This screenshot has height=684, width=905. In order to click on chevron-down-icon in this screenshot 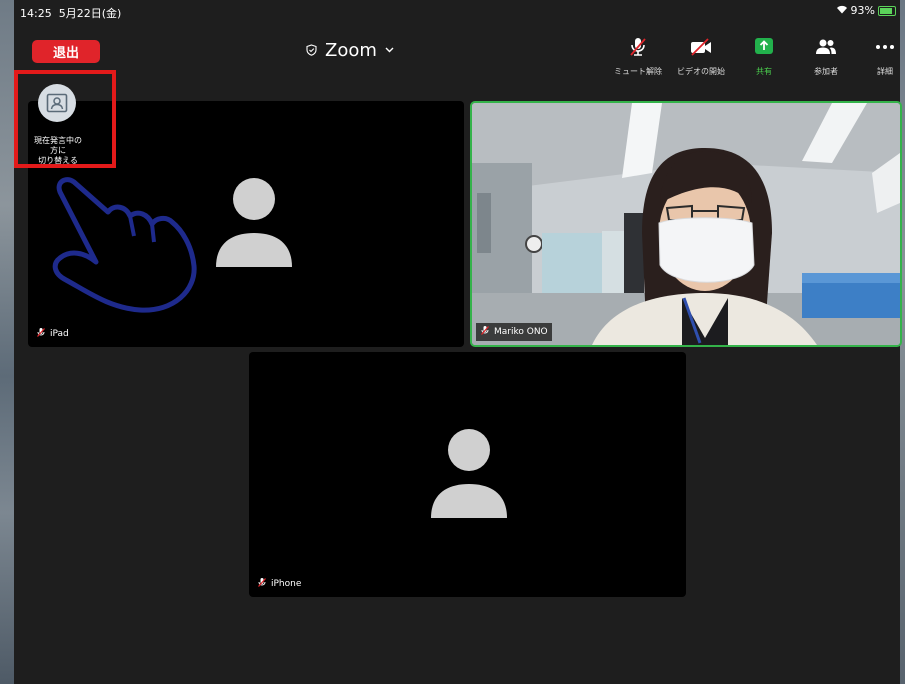, I will do `click(389, 50)`.